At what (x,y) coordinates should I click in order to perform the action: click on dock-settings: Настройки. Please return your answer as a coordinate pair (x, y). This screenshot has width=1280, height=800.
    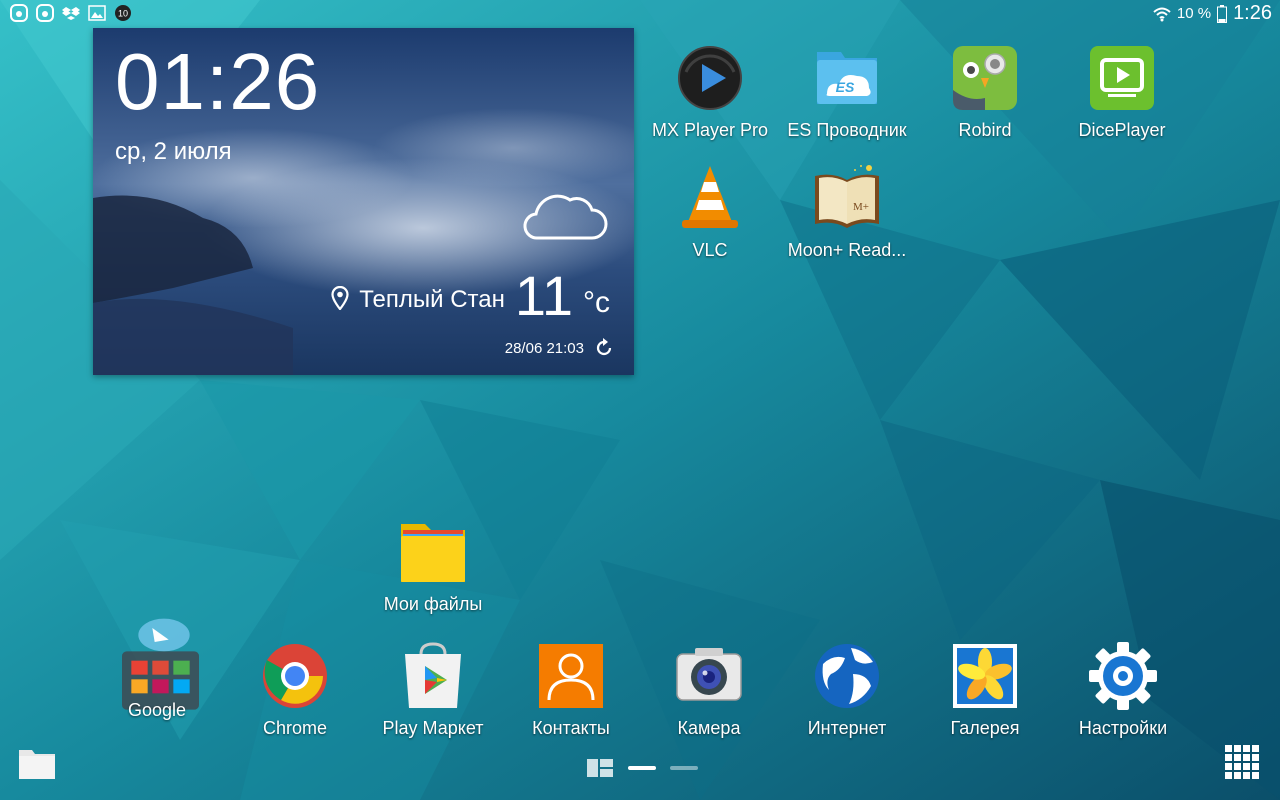
    Looking at the image, I should click on (1123, 689).